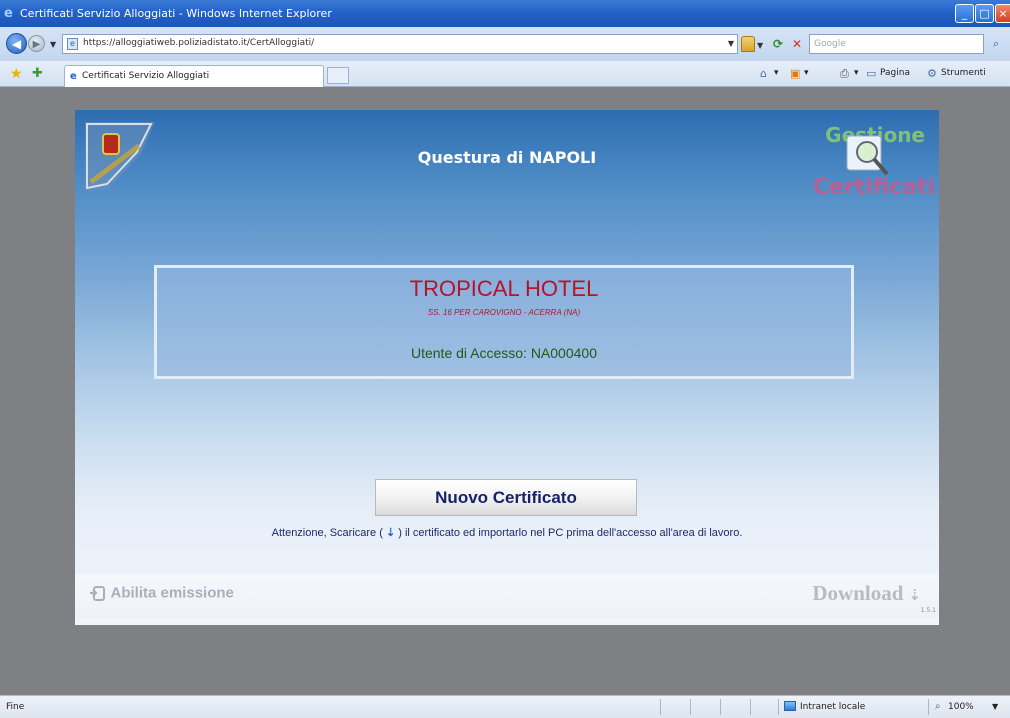 The height and width of the screenshot is (718, 1010). I want to click on tab-label: Certificati Servizio Alloggiati, so click(146, 76).